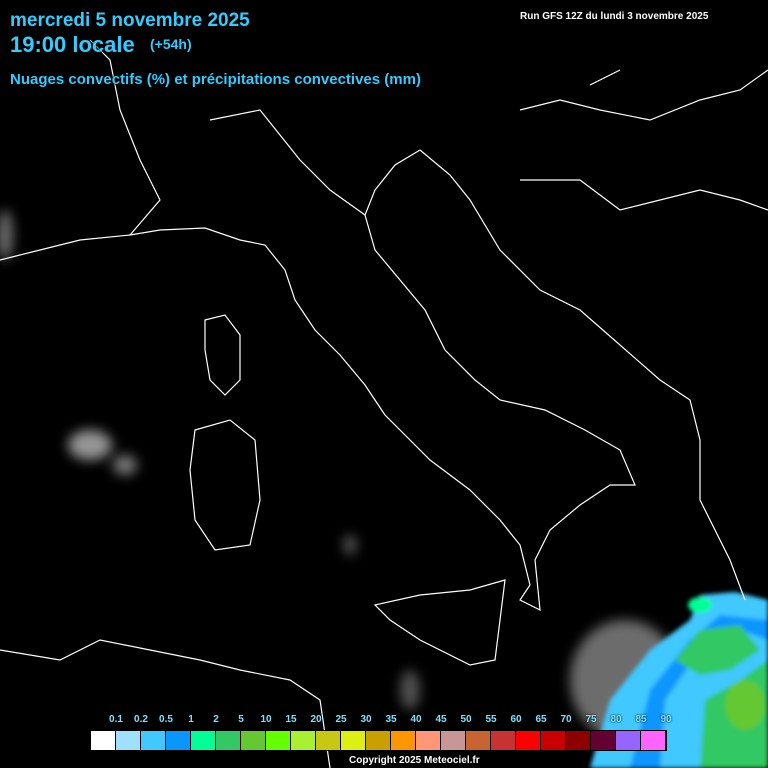 This screenshot has width=768, height=768. What do you see at coordinates (566, 719) in the screenshot?
I see `legend-label: 70` at bounding box center [566, 719].